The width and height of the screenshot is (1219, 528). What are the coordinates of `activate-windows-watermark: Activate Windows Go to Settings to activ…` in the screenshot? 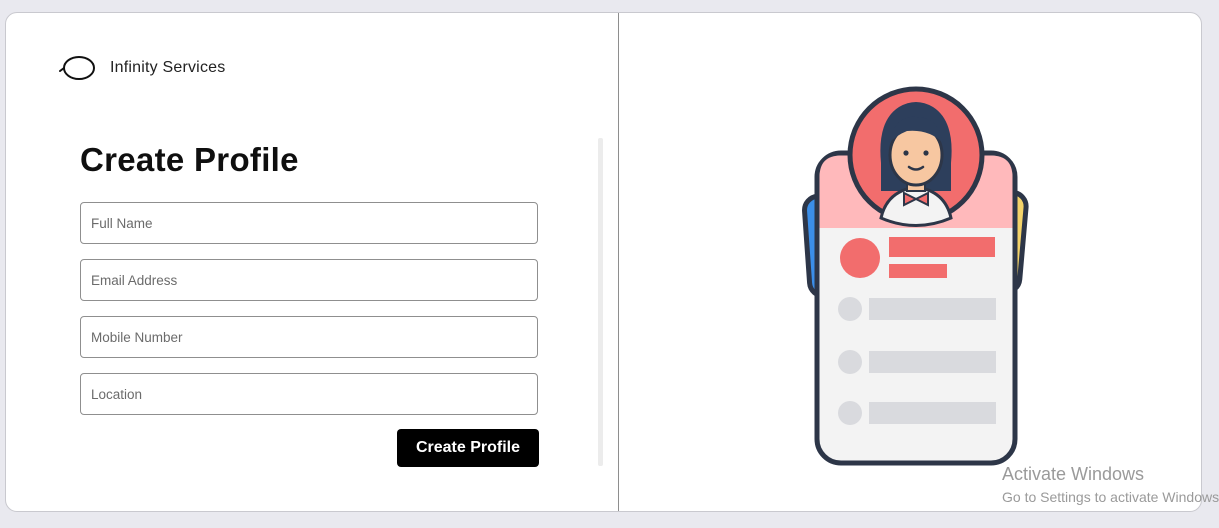 It's located at (1110, 484).